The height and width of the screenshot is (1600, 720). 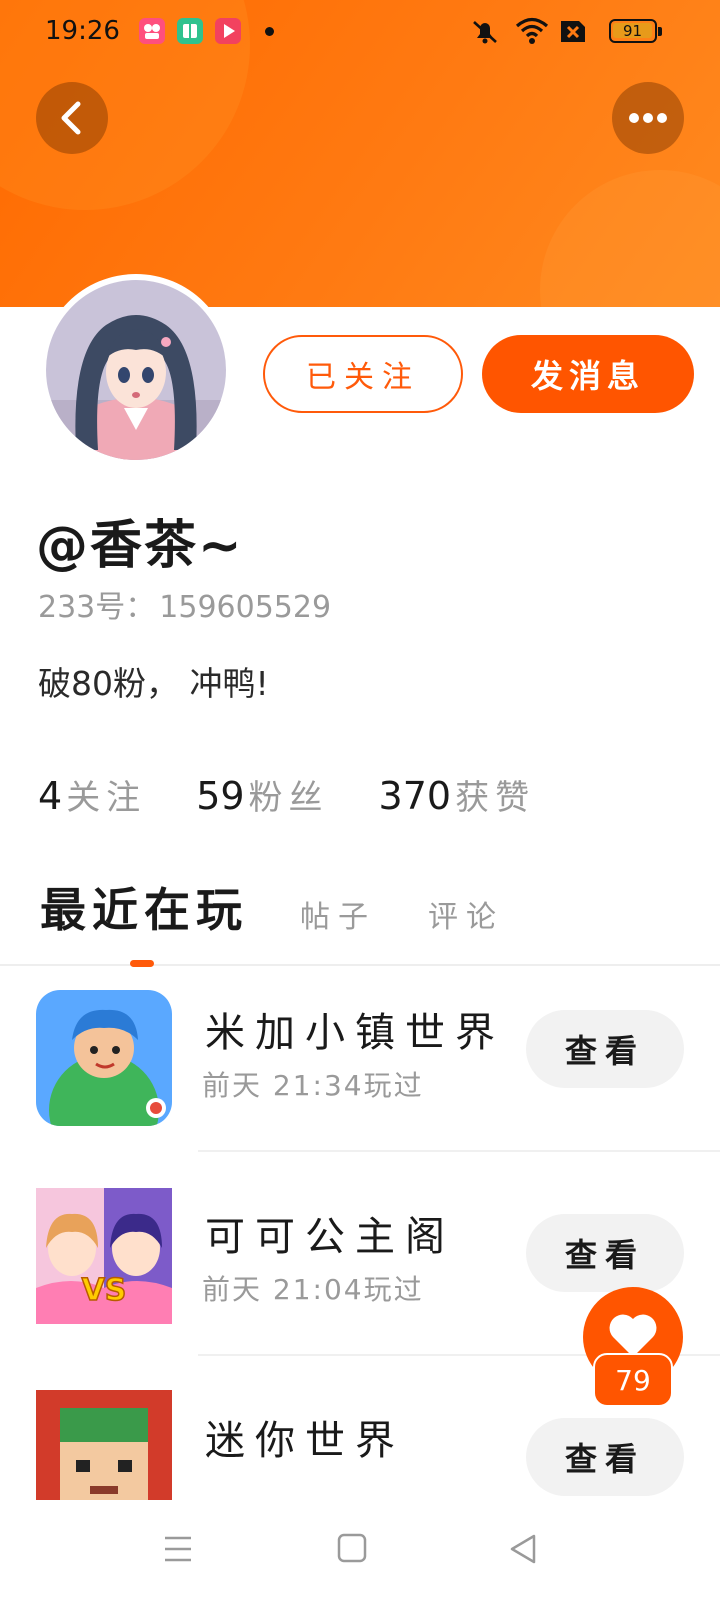 What do you see at coordinates (466, 914) in the screenshot?
I see `tab-comments: 评论` at bounding box center [466, 914].